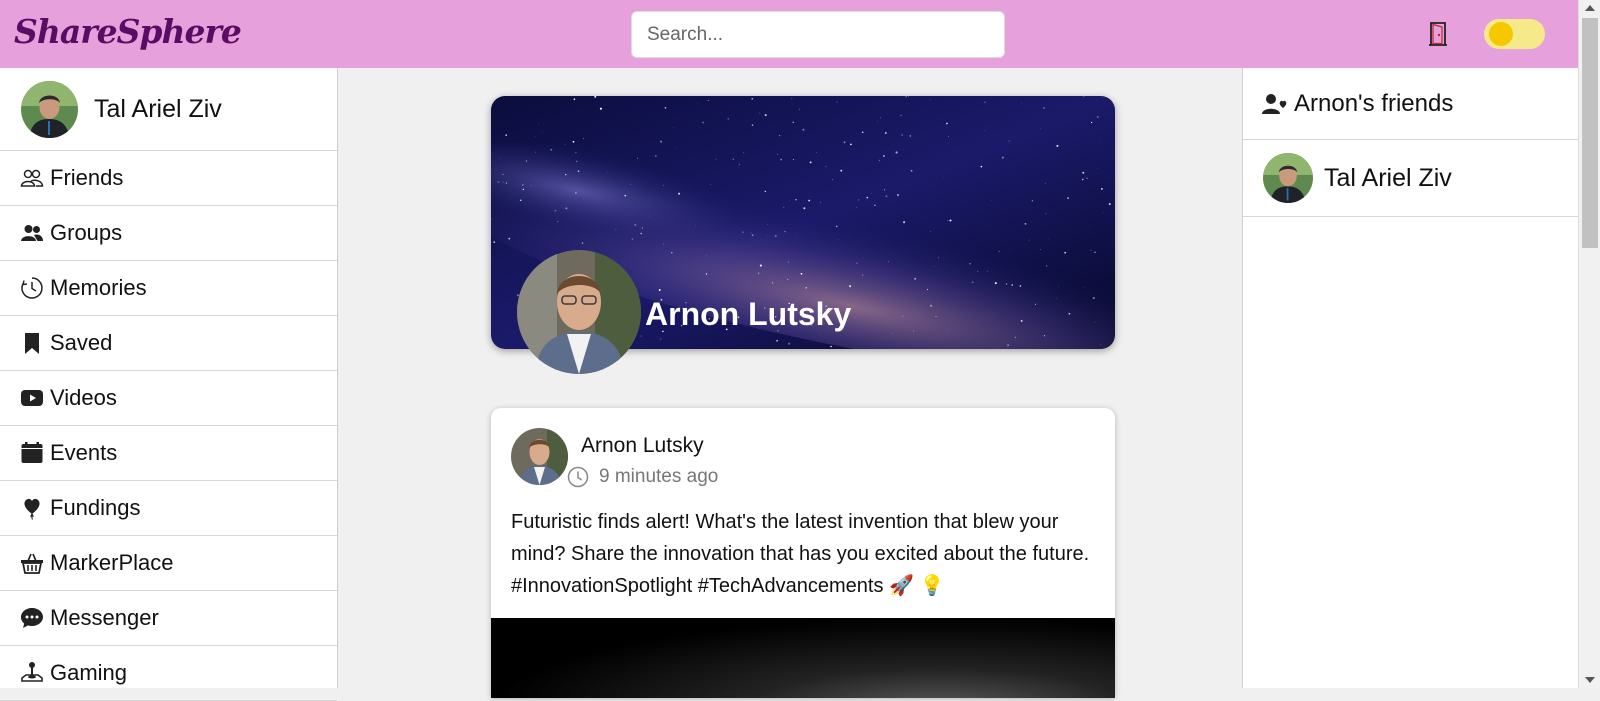  What do you see at coordinates (168, 178) in the screenshot?
I see `sidebar-item-friends: Friends` at bounding box center [168, 178].